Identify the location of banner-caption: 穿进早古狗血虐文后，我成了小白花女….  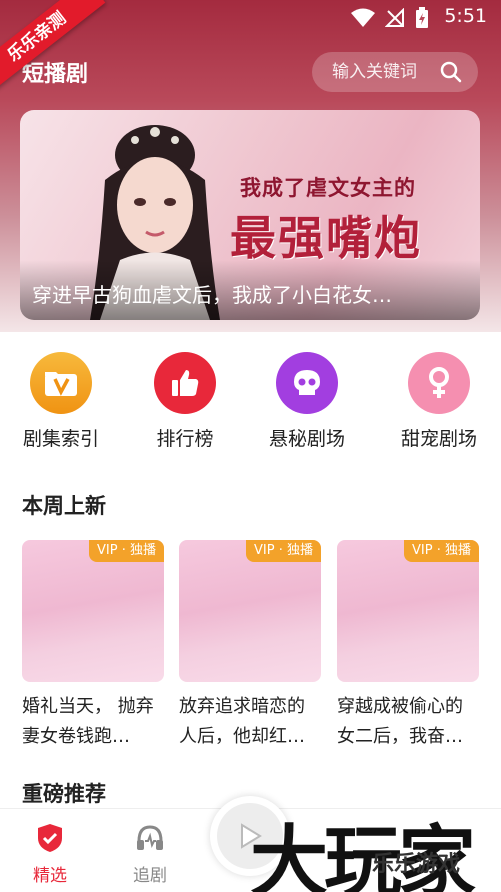
(212, 295).